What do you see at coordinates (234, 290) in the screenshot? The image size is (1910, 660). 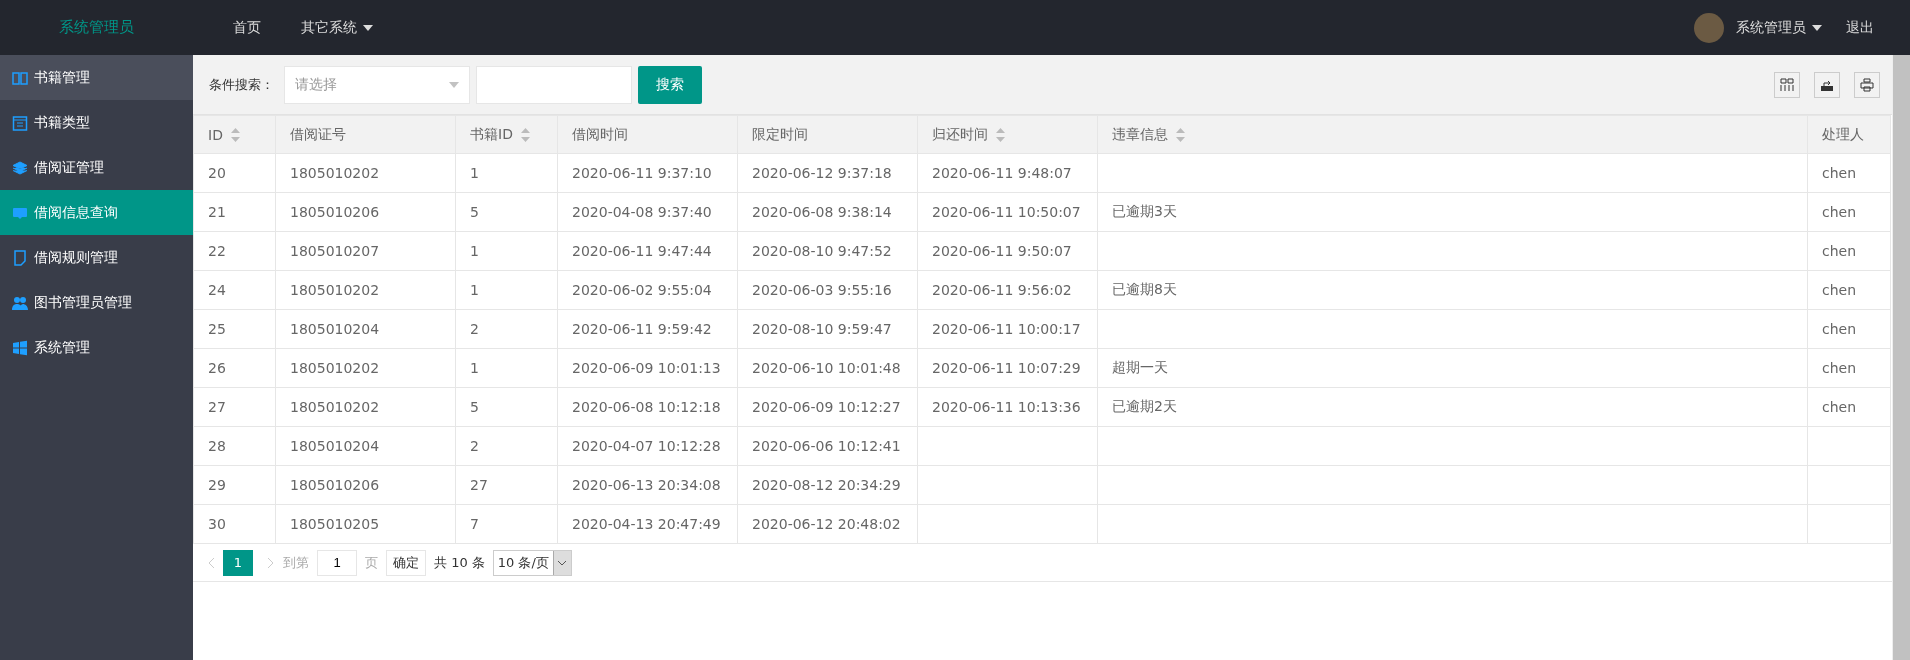 I see `table-cell: 24` at bounding box center [234, 290].